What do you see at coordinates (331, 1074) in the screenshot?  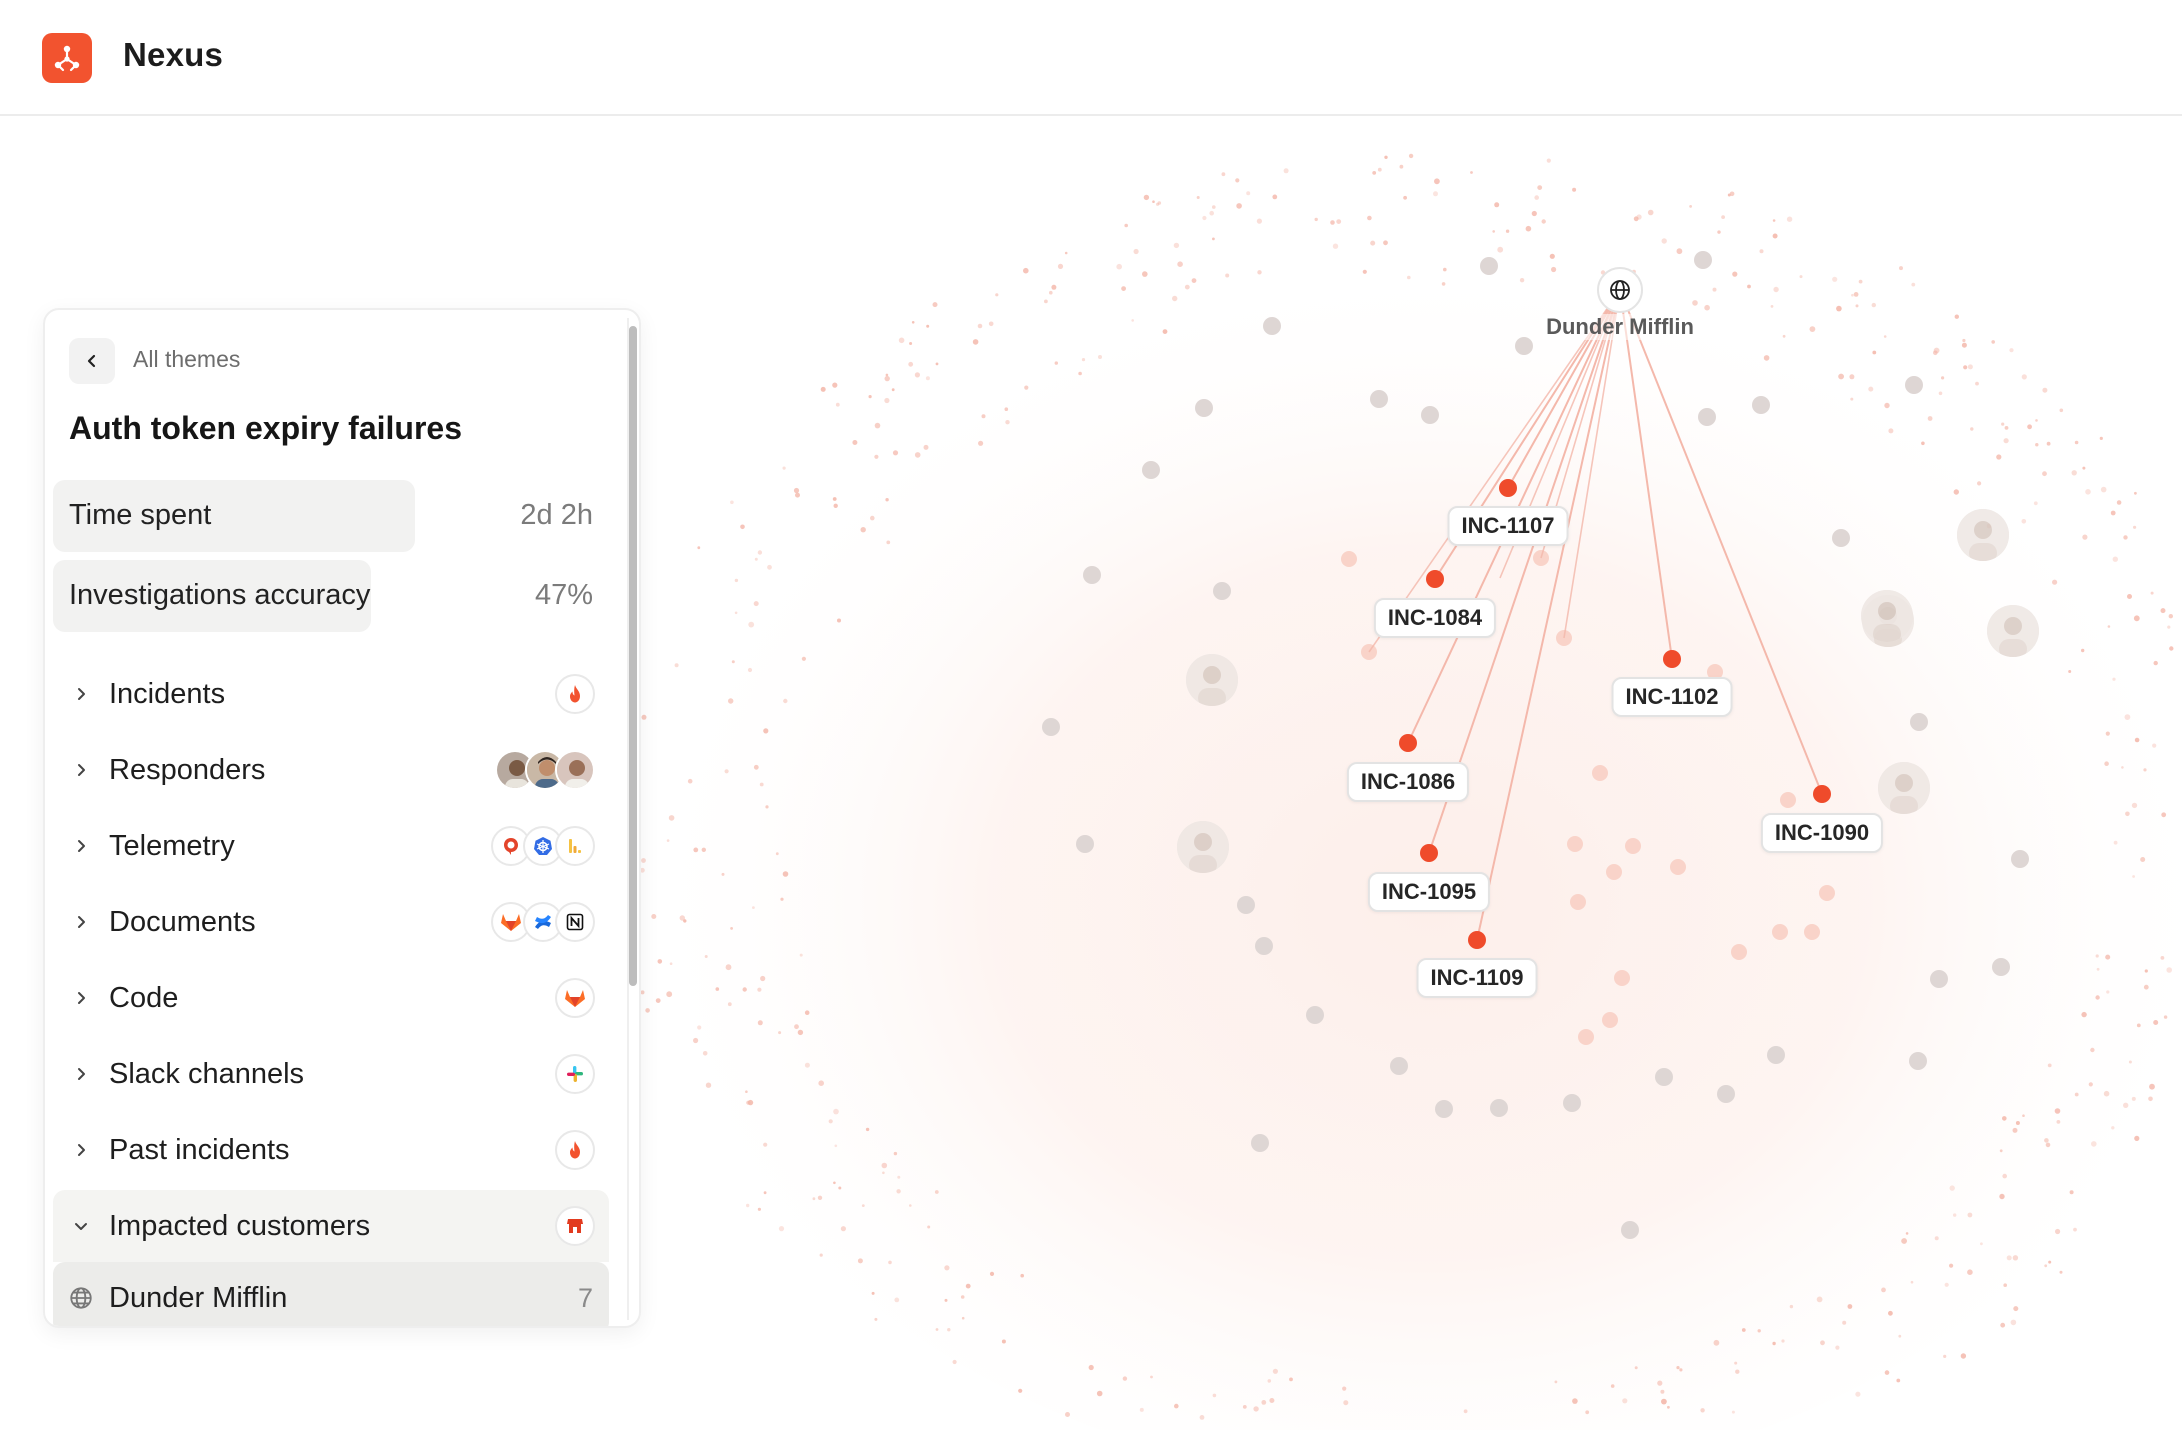 I see `section-slack-channels: Slack channels` at bounding box center [331, 1074].